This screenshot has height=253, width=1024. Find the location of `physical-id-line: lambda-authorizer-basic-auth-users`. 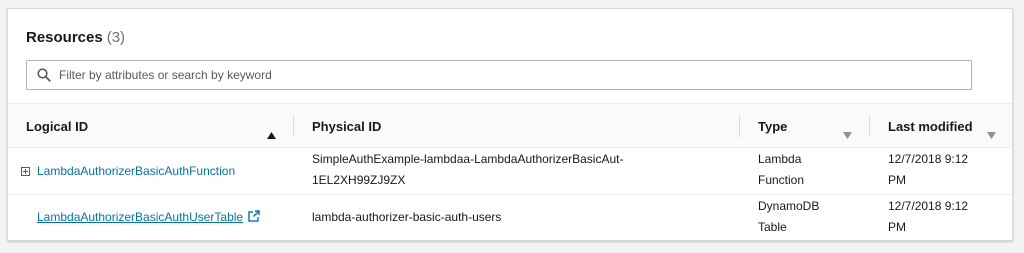

physical-id-line: lambda-authorizer-basic-auth-users is located at coordinates (407, 217).